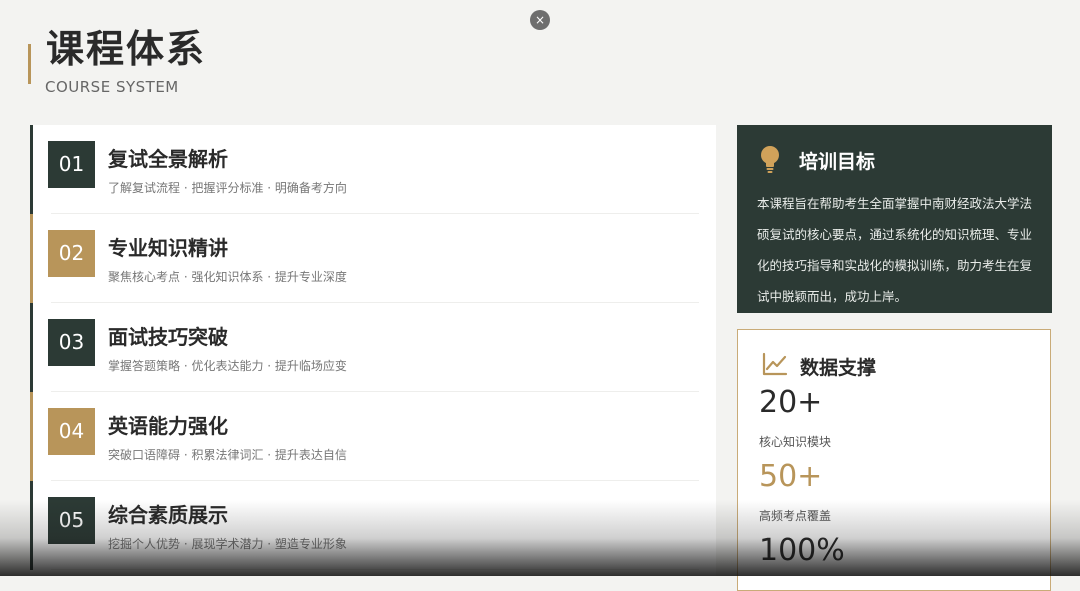 Image resolution: width=1080 pixels, height=591 pixels. What do you see at coordinates (775, 364) in the screenshot?
I see `line-chart-icon` at bounding box center [775, 364].